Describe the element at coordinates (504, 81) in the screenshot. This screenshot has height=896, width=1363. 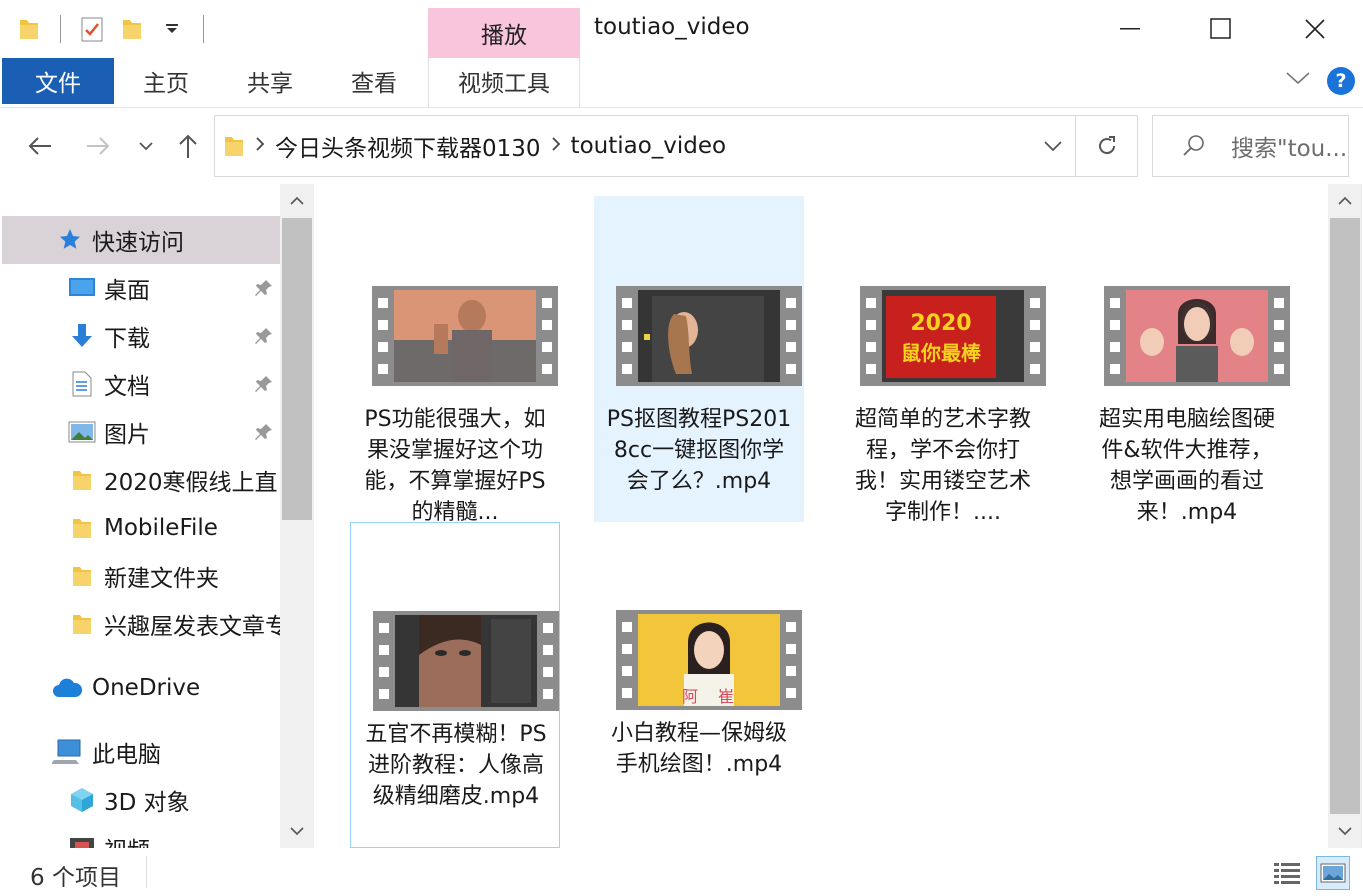
I see `tab-video-tools: 视频工具` at that location.